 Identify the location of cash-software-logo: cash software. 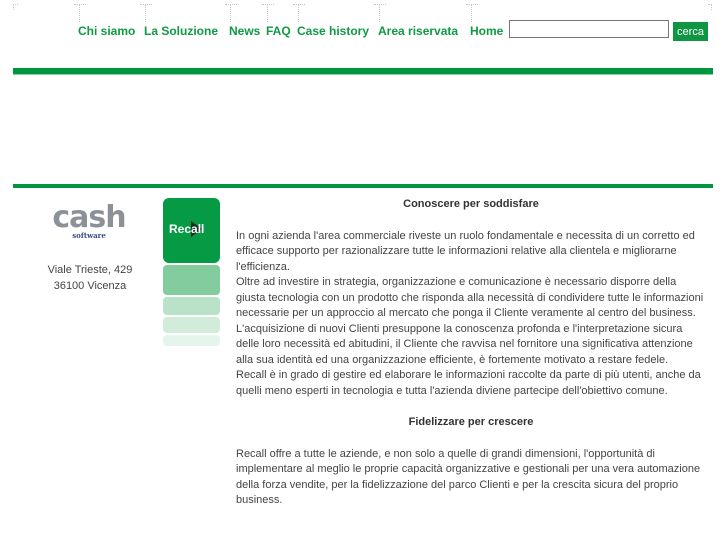
(89, 221).